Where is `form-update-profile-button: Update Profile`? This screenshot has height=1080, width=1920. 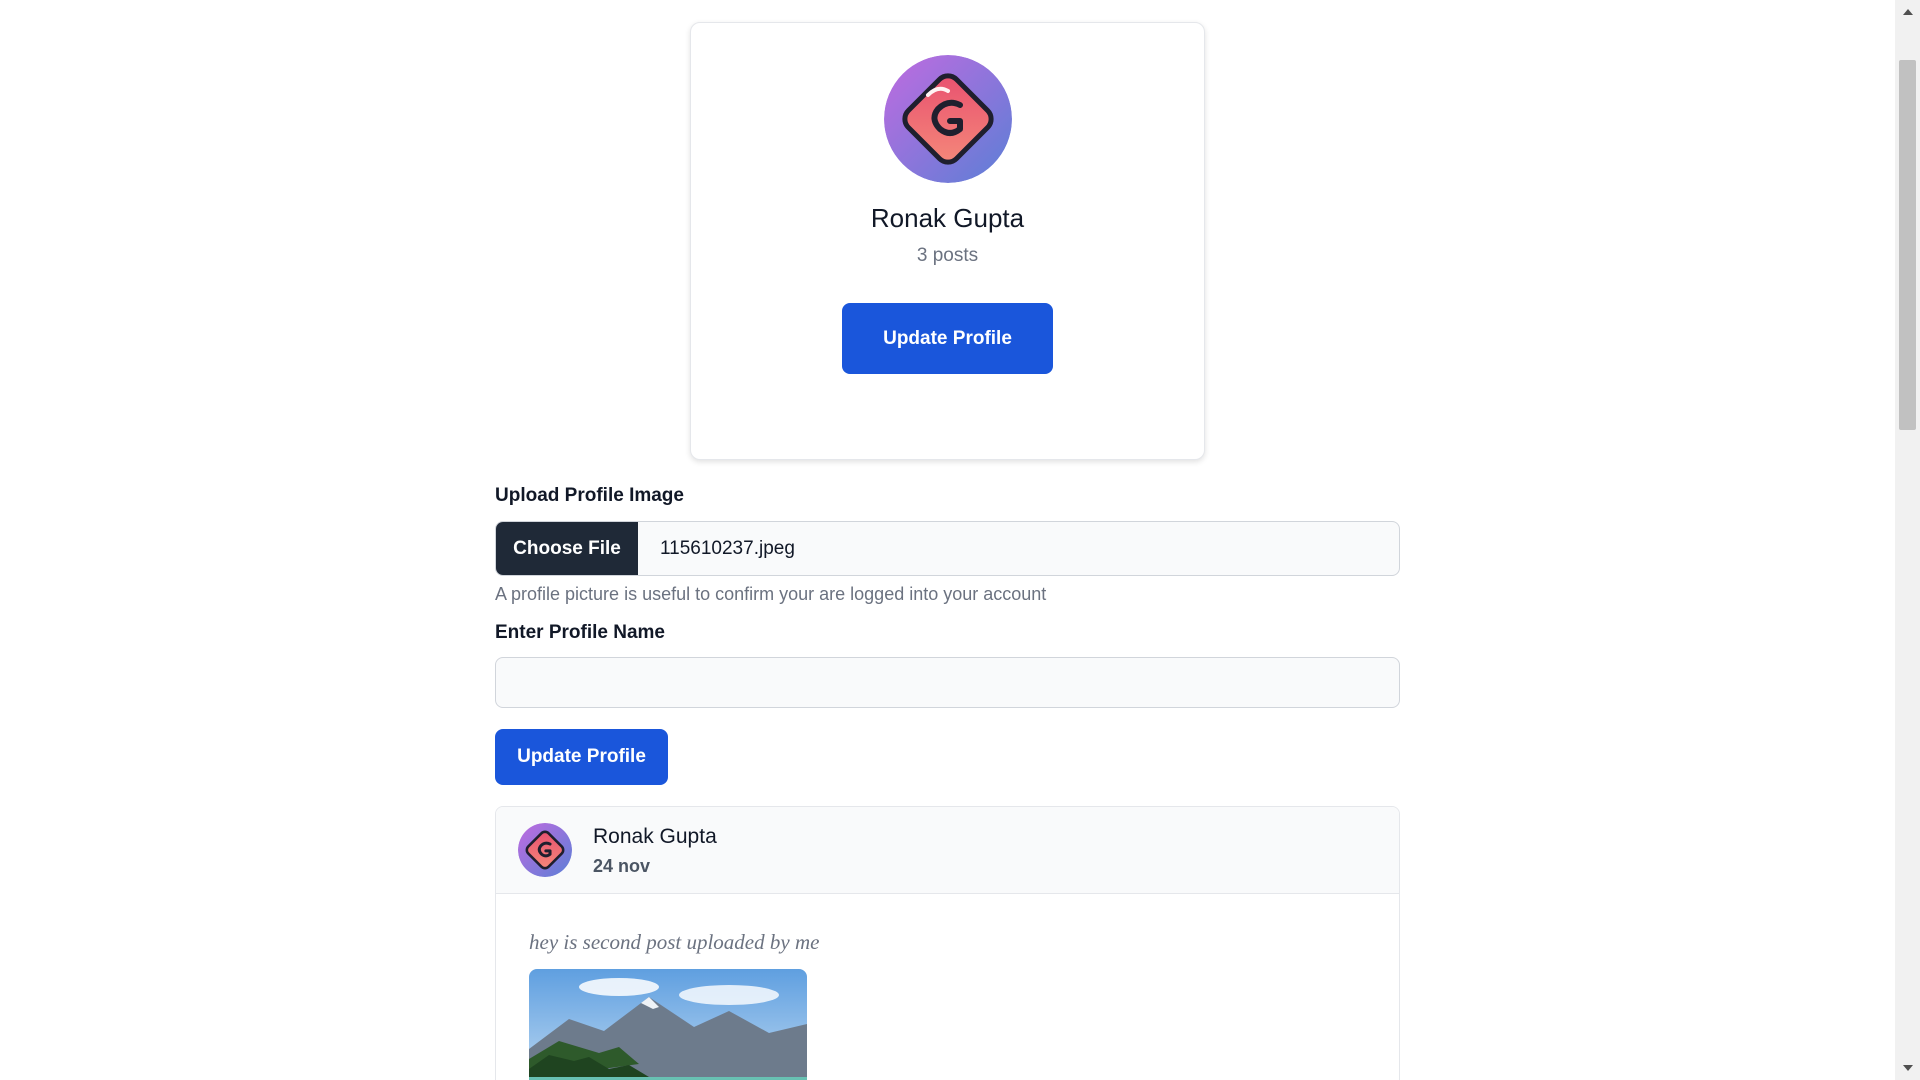
form-update-profile-button: Update Profile is located at coordinates (581, 757).